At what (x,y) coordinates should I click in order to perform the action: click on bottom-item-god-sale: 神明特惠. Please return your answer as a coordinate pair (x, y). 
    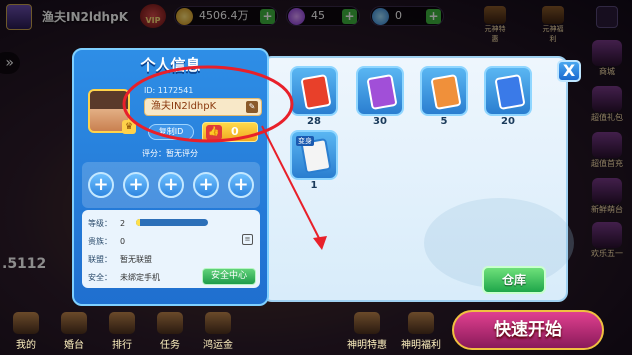
    Looking at the image, I should click on (367, 331).